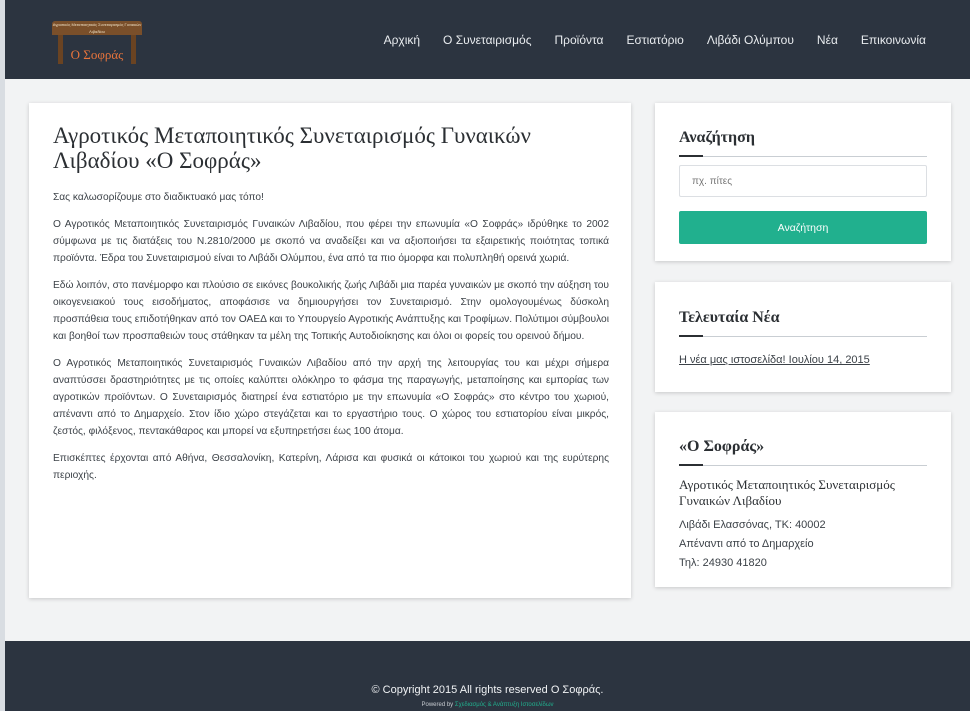 The image size is (970, 711). I want to click on nav-item-home: Αρχική, so click(402, 40).